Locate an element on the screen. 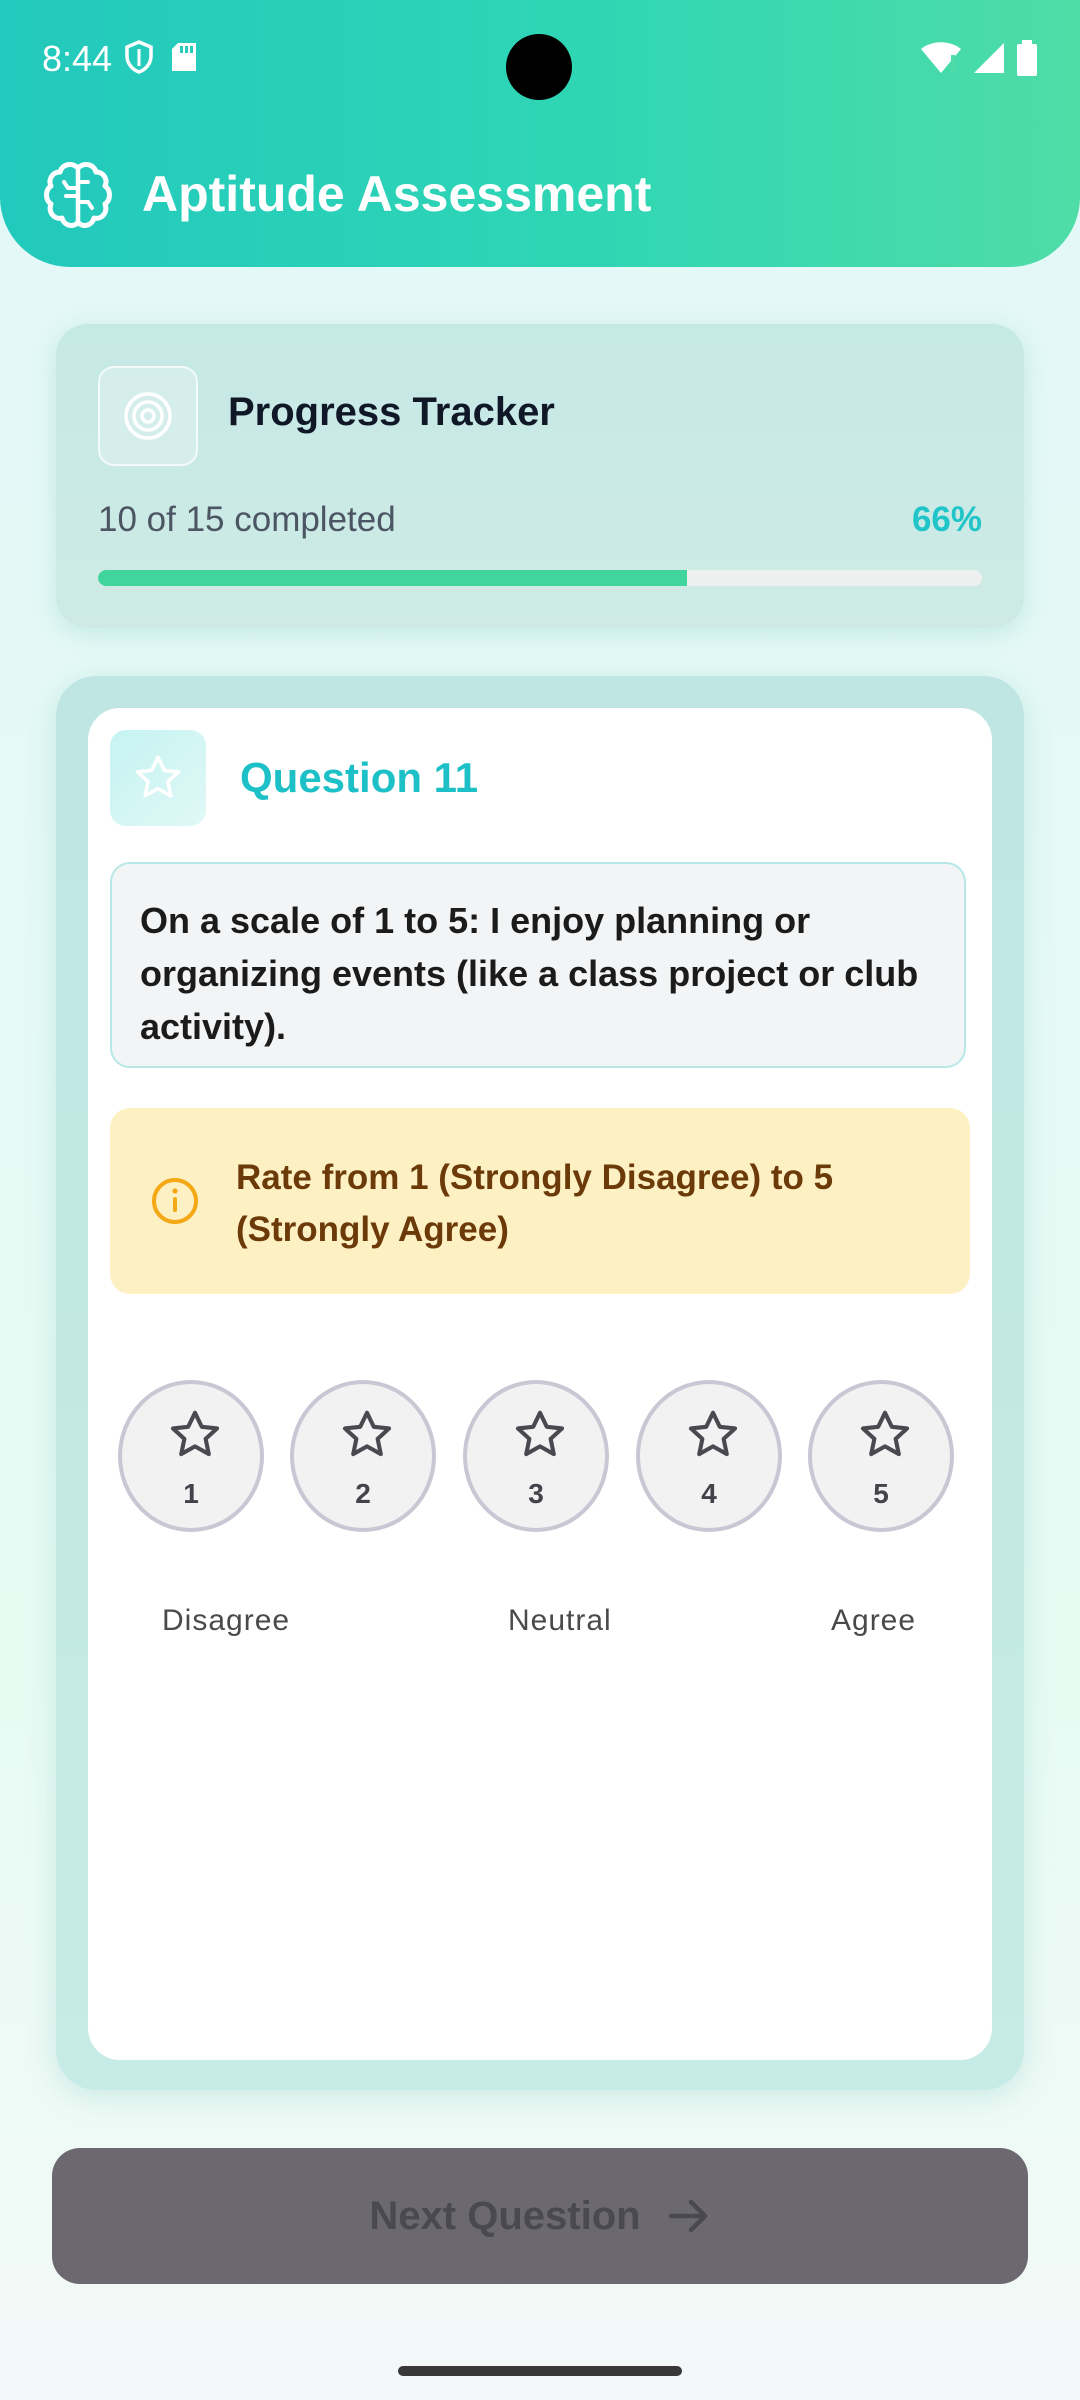 This screenshot has height=2400, width=1080. next-question-label: Next Question is located at coordinates (505, 2215).